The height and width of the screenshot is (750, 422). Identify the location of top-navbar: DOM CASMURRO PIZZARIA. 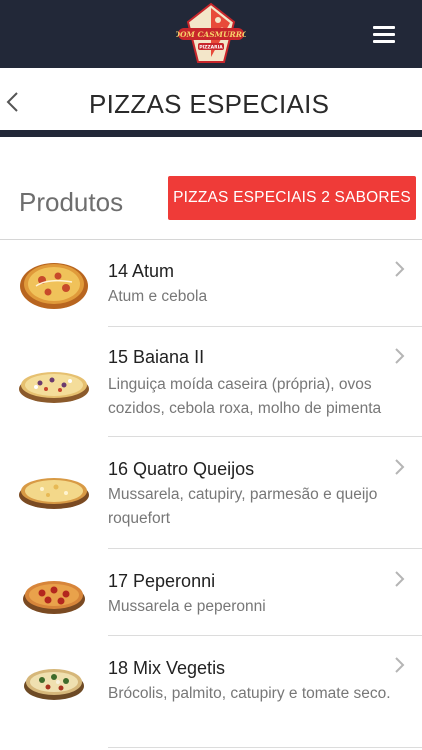
(211, 34).